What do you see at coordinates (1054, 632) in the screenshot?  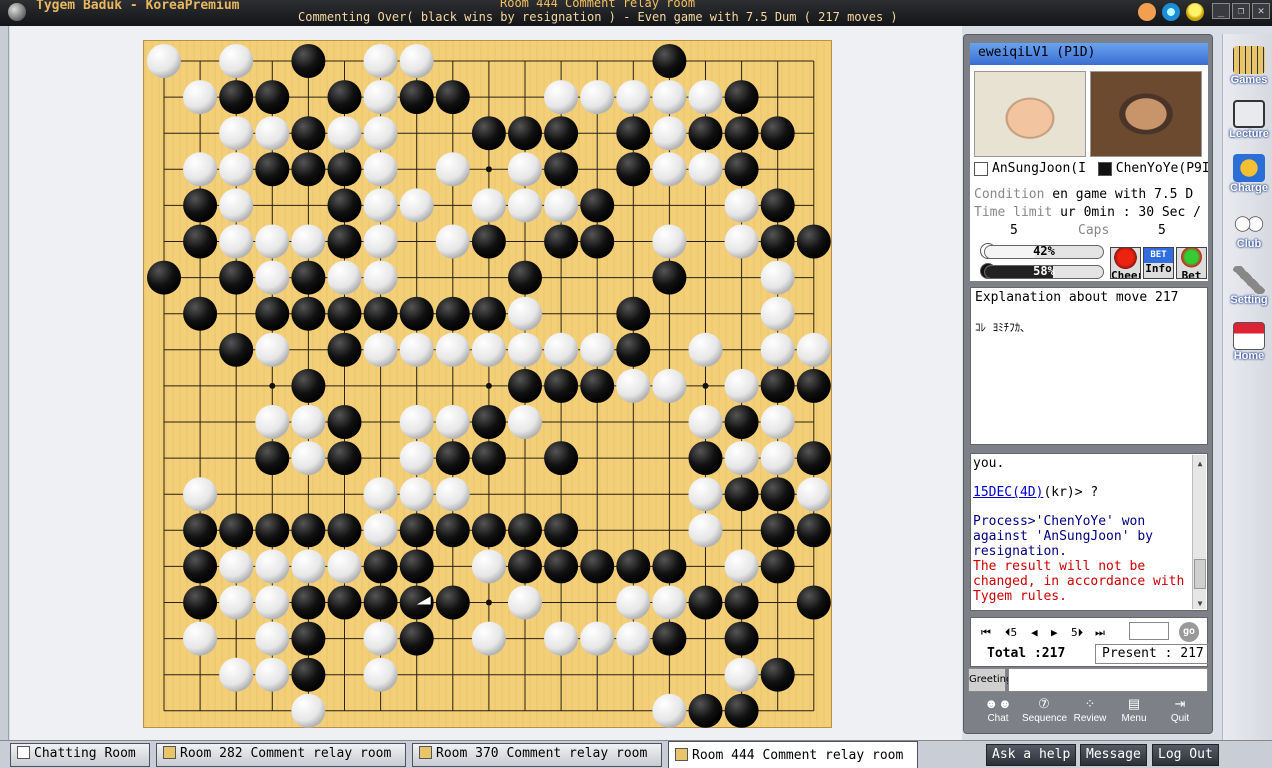 I see `next-move-button: ▶` at bounding box center [1054, 632].